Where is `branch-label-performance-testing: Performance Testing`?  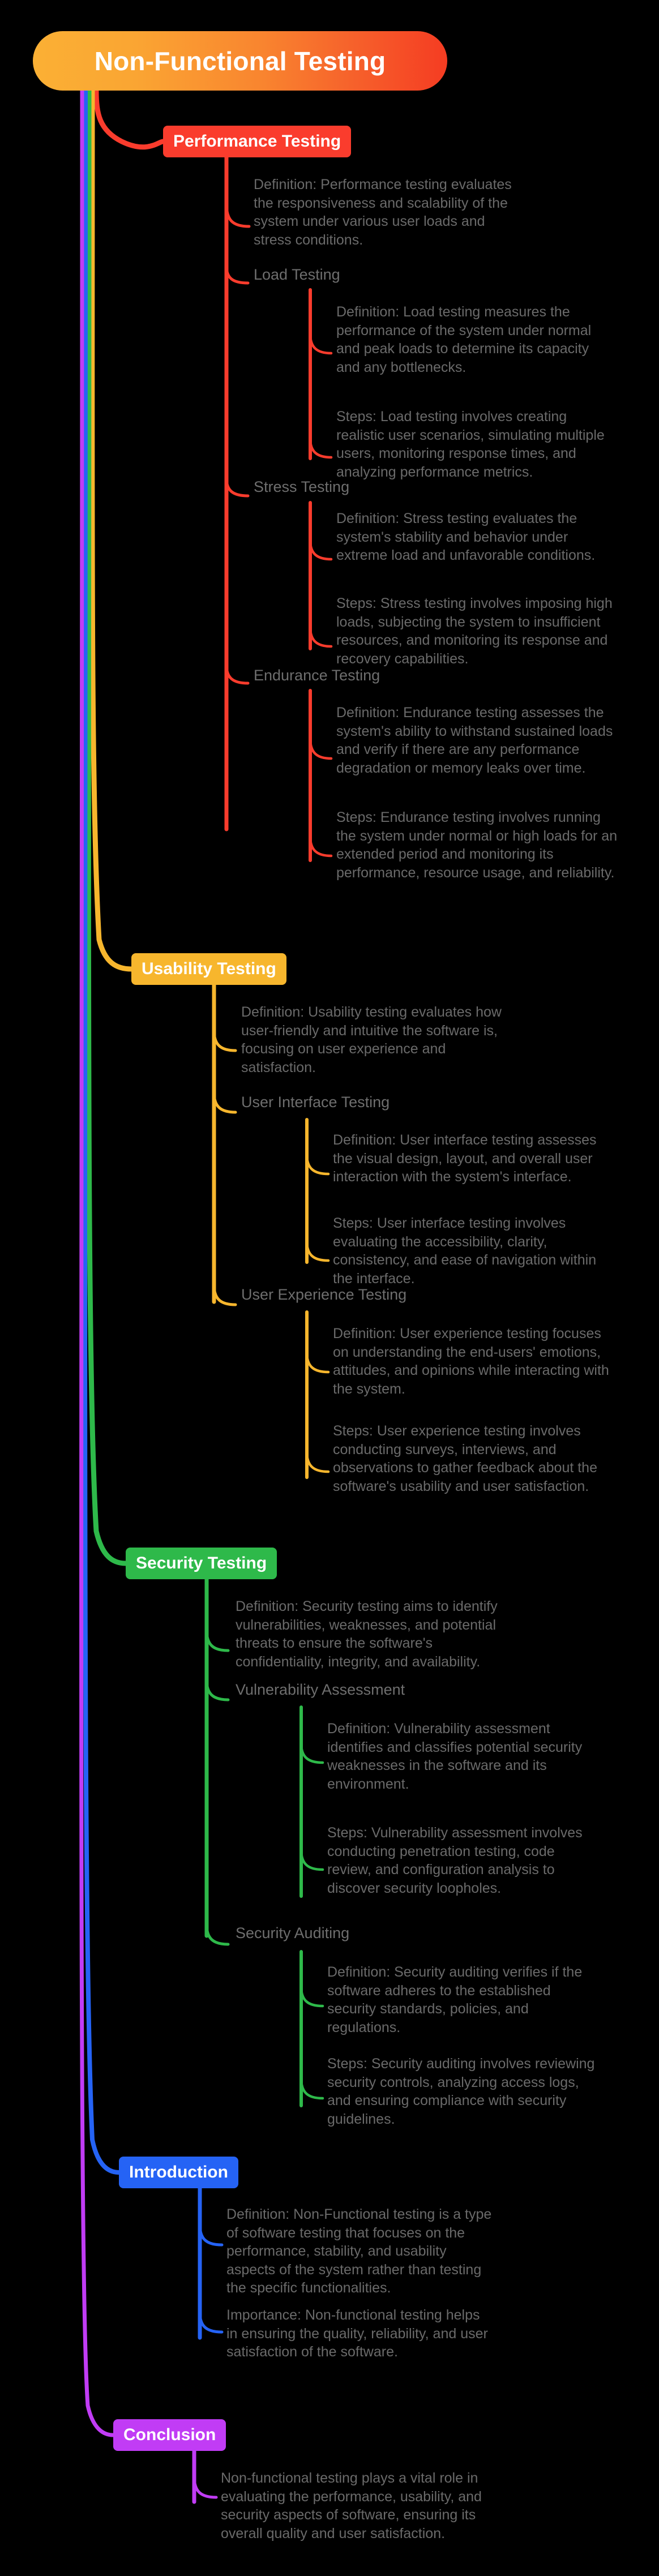 branch-label-performance-testing: Performance Testing is located at coordinates (257, 141).